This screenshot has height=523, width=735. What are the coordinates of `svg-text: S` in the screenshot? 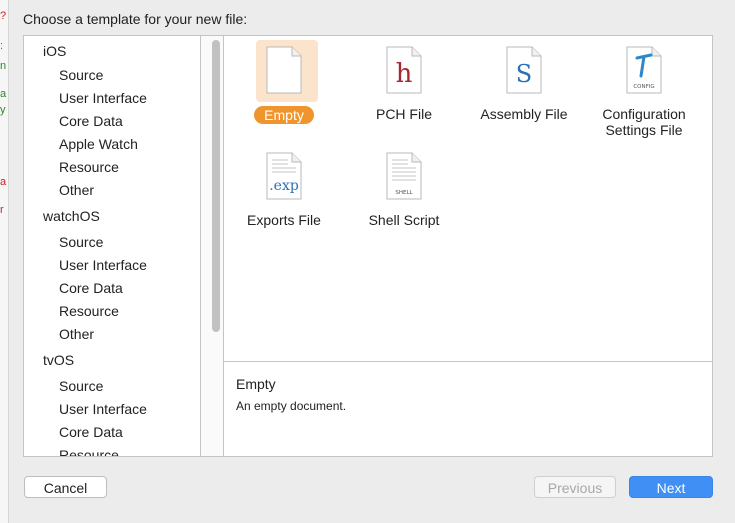 It's located at (524, 74).